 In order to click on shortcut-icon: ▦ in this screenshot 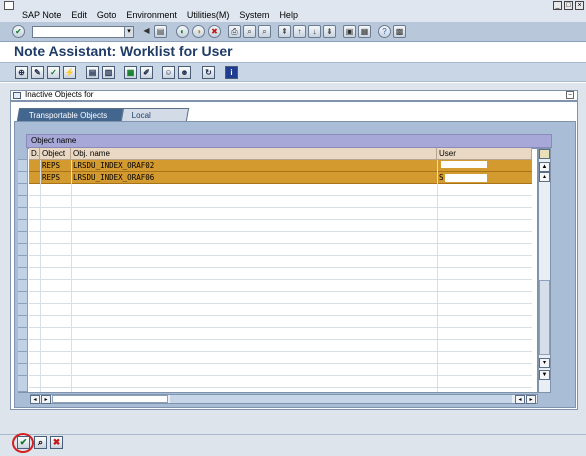, I will do `click(364, 31)`.